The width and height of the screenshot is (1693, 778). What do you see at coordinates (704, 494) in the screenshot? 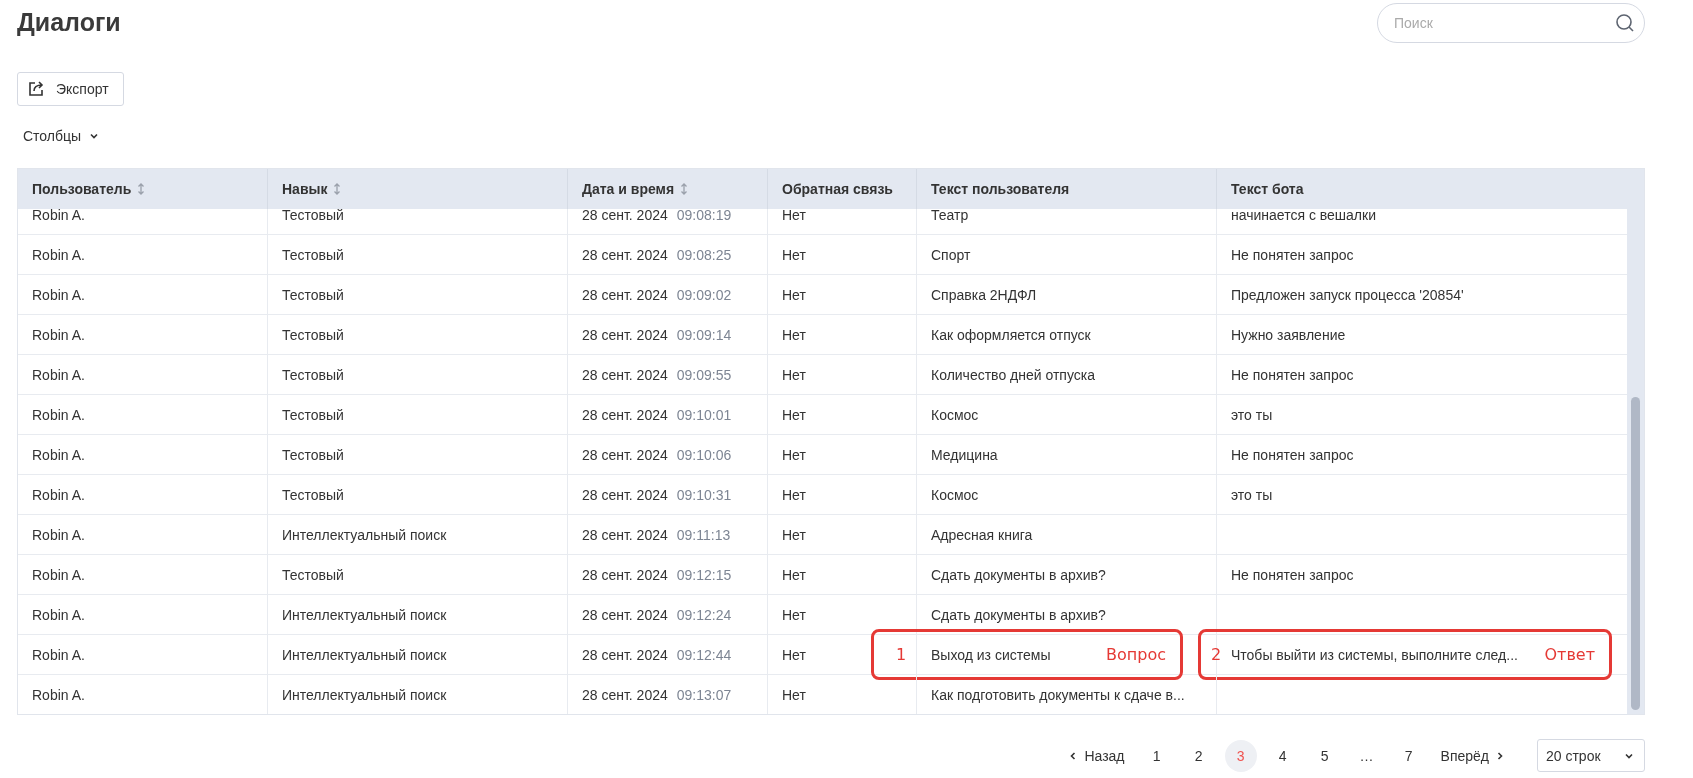
I see `time-text: 09:10:31` at bounding box center [704, 494].